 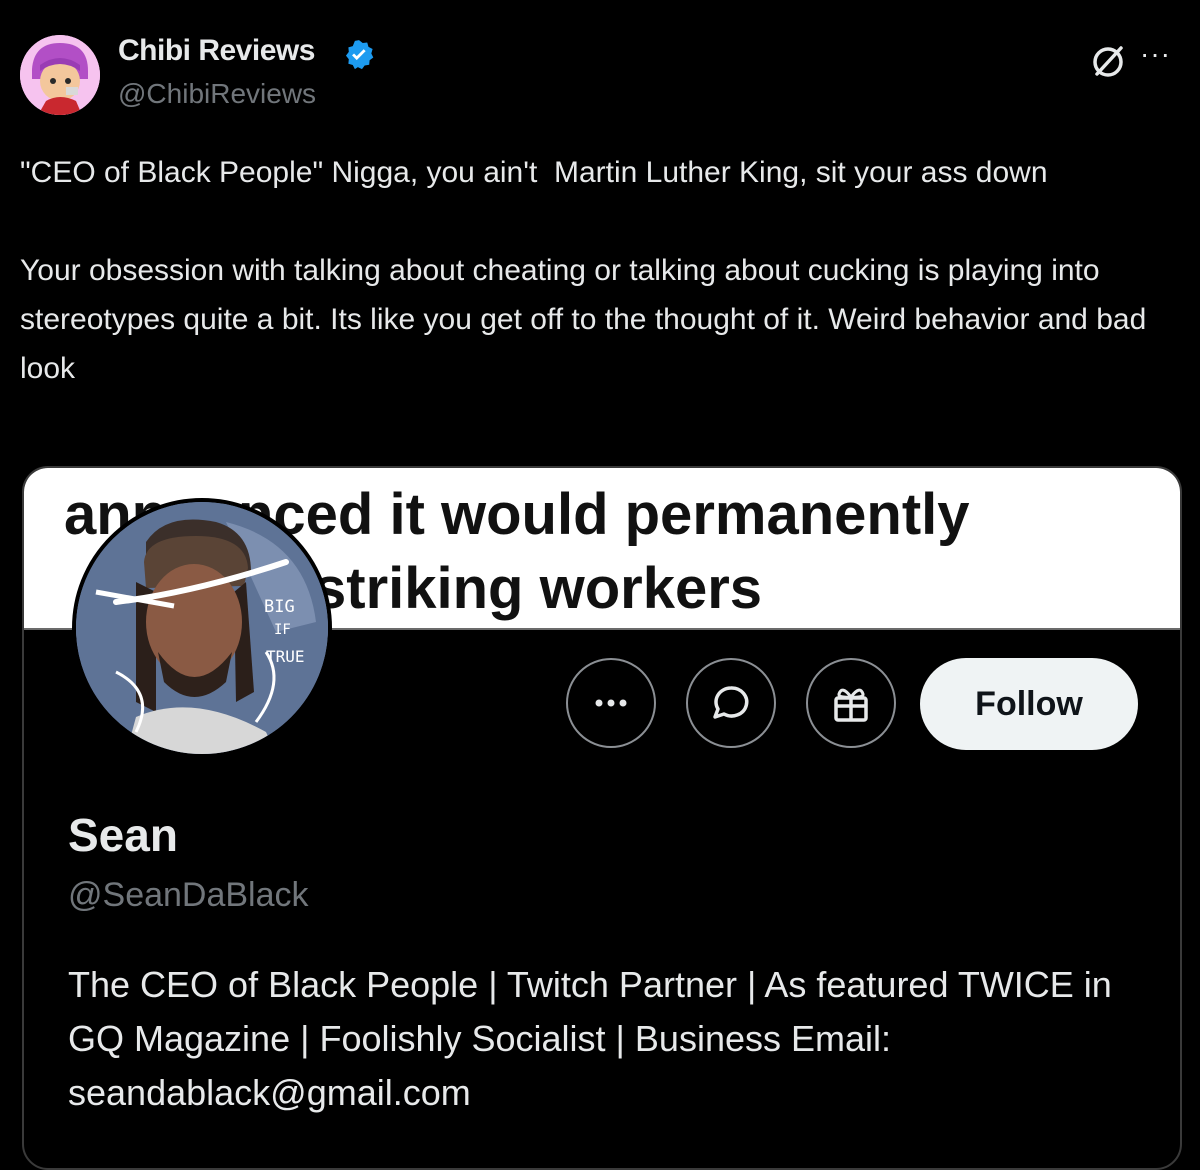 What do you see at coordinates (279, 607) in the screenshot?
I see `profile-pic-text-1: BIG` at bounding box center [279, 607].